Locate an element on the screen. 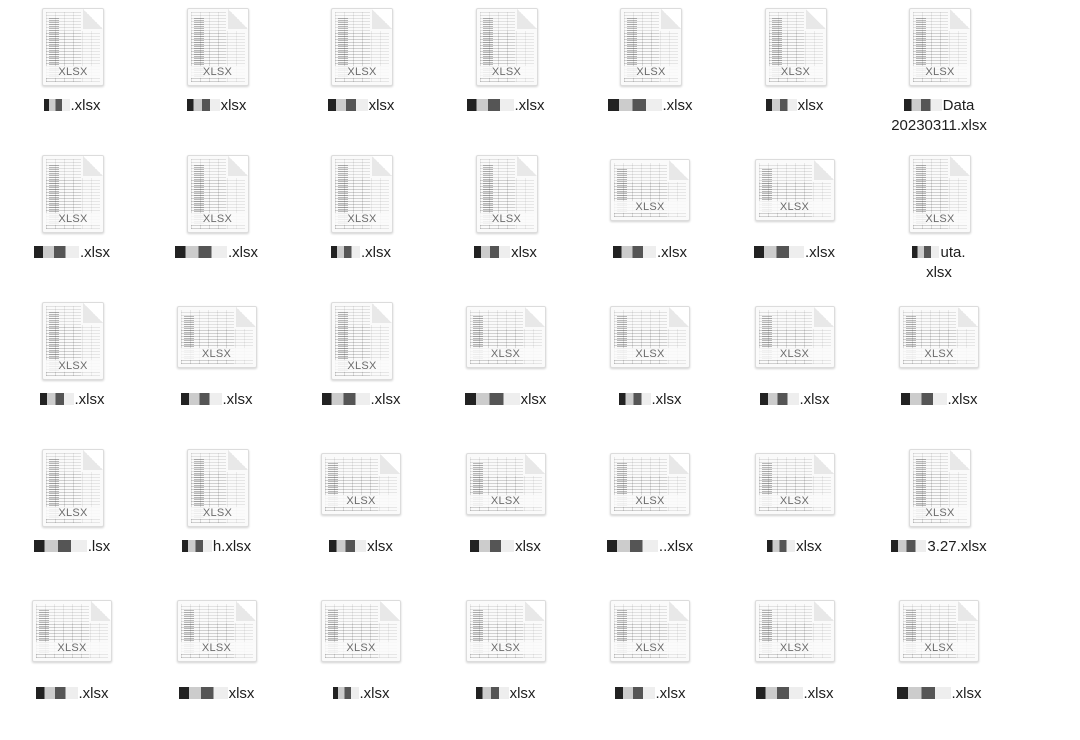 The image size is (1080, 740). file-name-label: h.xlsx is located at coordinates (217, 547).